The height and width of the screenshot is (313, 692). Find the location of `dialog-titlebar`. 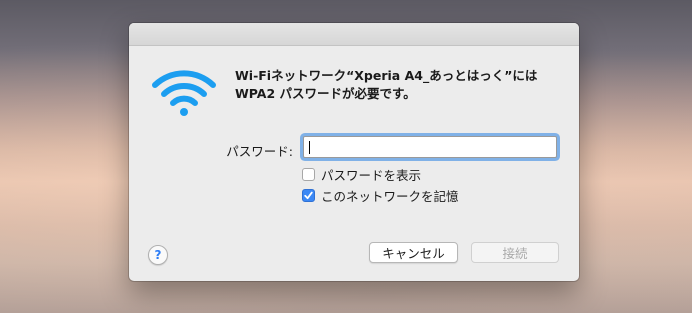

dialog-titlebar is located at coordinates (354, 34).